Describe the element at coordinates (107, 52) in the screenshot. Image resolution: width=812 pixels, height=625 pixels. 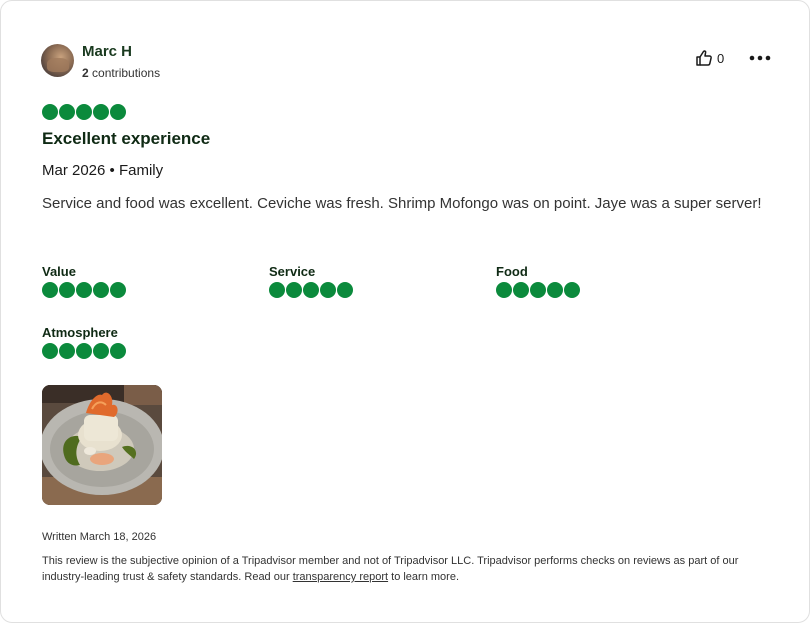
I see `reviewer-name: Marc H` at that location.